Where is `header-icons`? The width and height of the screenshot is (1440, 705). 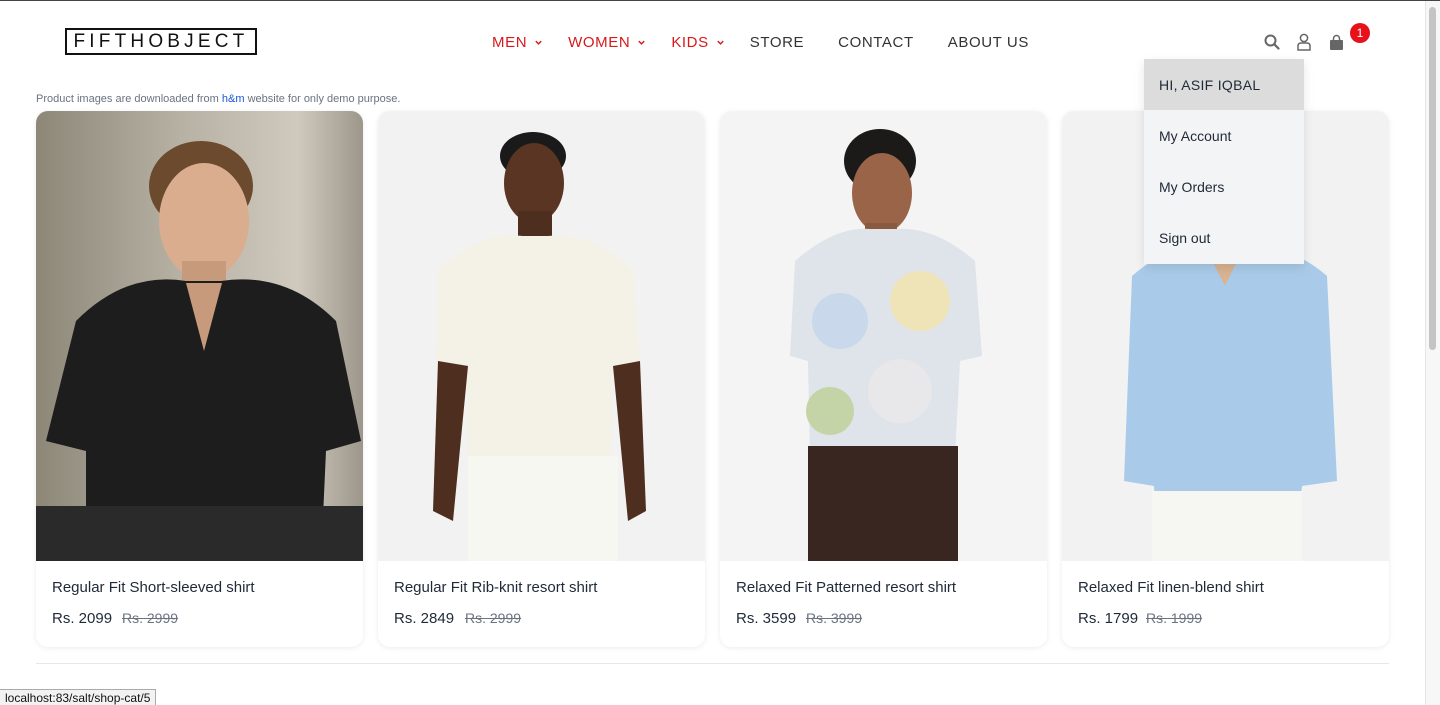 header-icons is located at coordinates (1310, 42).